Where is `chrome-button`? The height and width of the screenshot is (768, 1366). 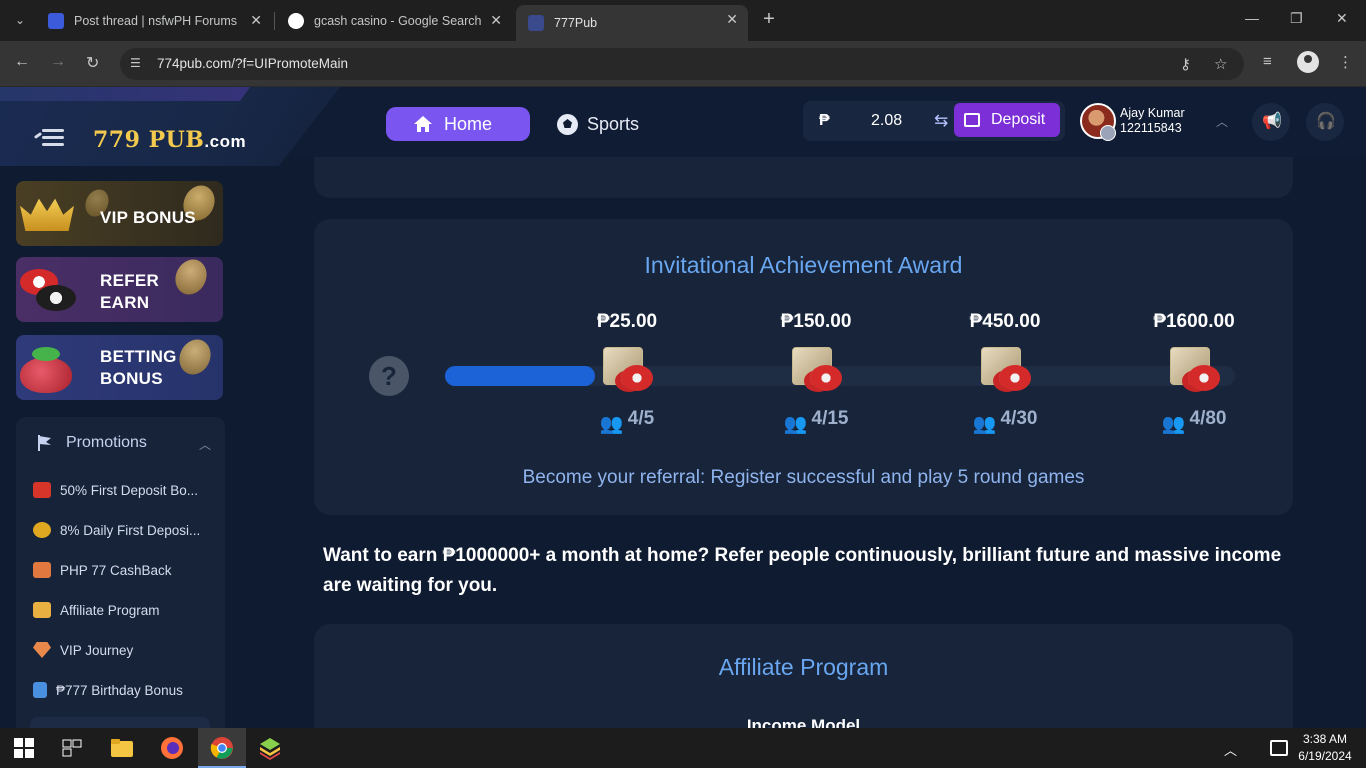 chrome-button is located at coordinates (222, 748).